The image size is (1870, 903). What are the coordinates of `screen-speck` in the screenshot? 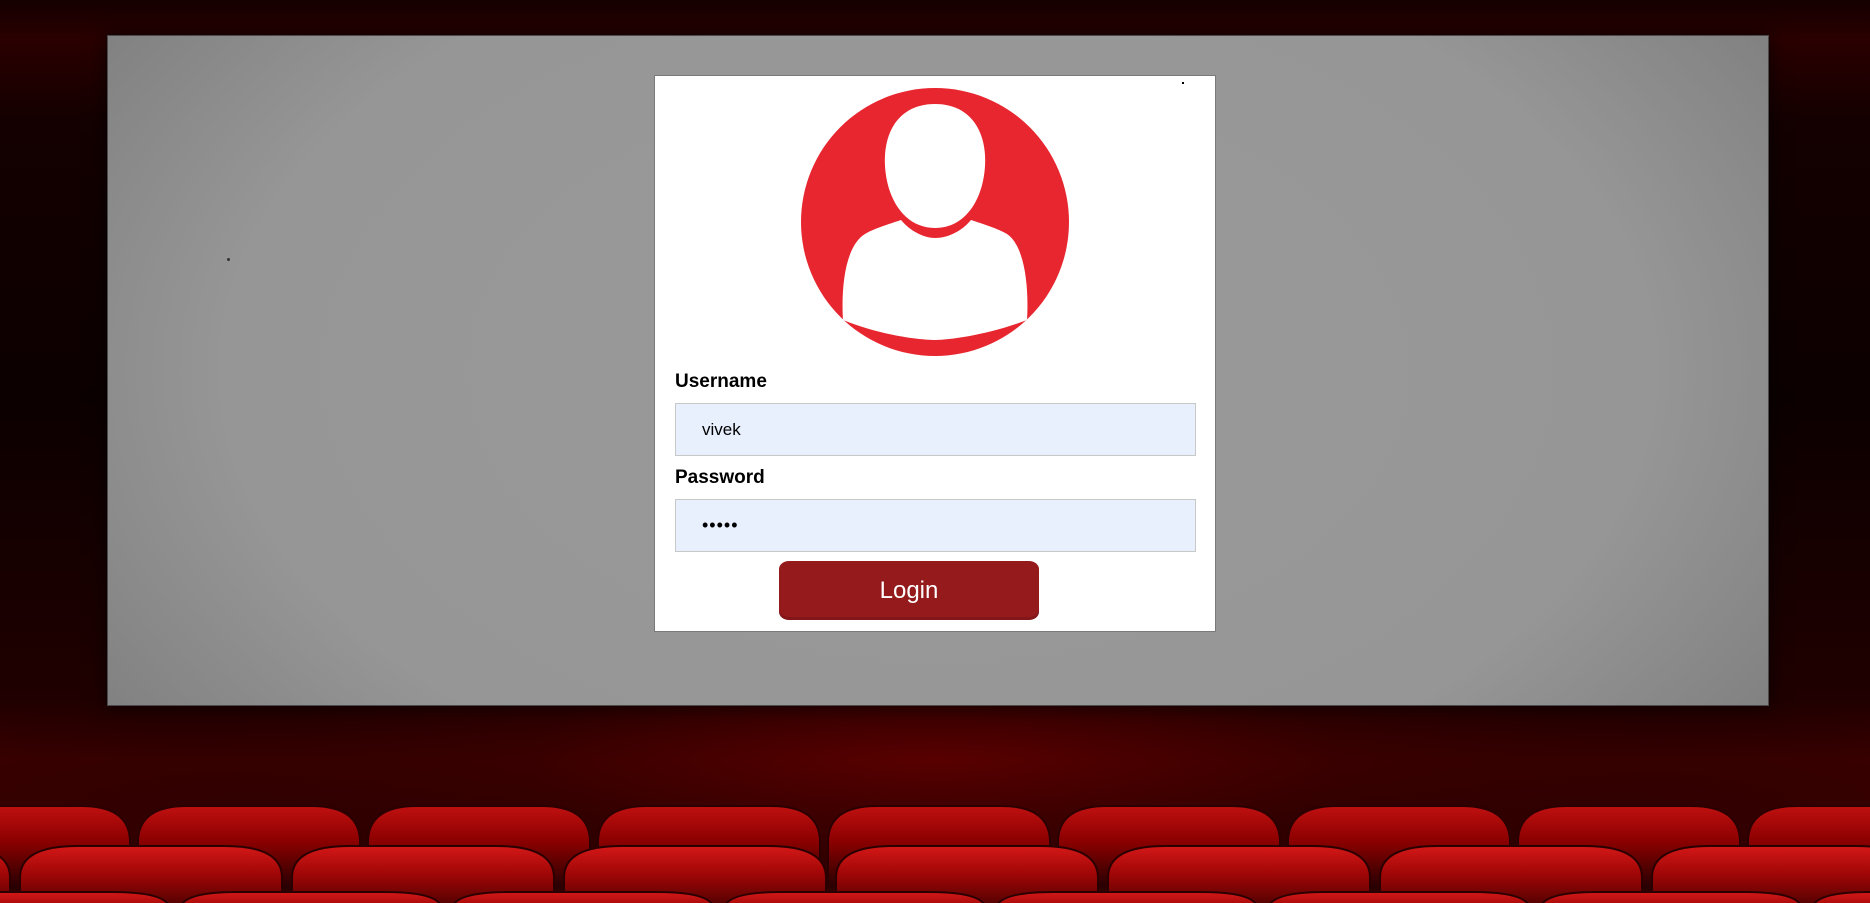 It's located at (228, 259).